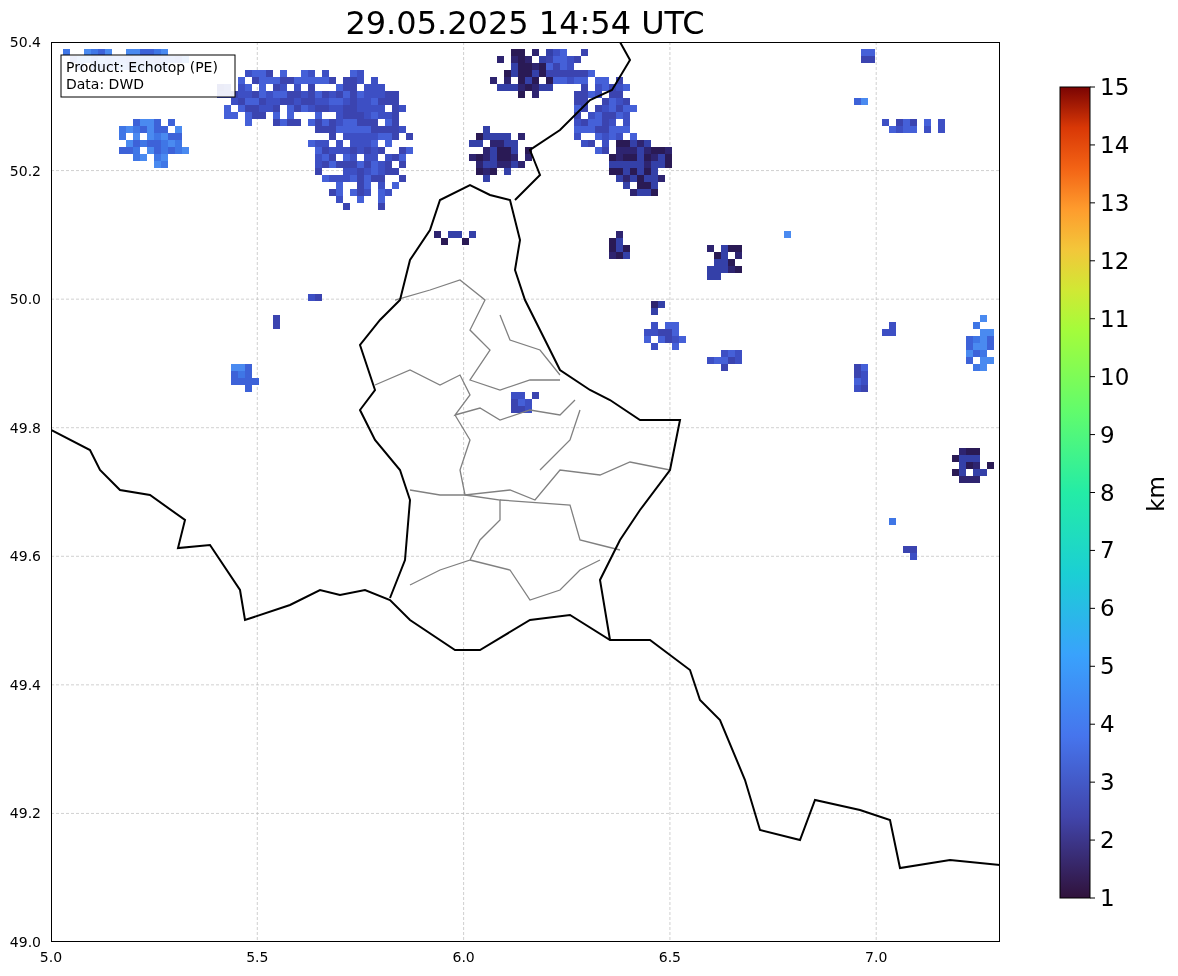  What do you see at coordinates (51, 957) in the screenshot?
I see `x-tick-label: 5.0` at bounding box center [51, 957].